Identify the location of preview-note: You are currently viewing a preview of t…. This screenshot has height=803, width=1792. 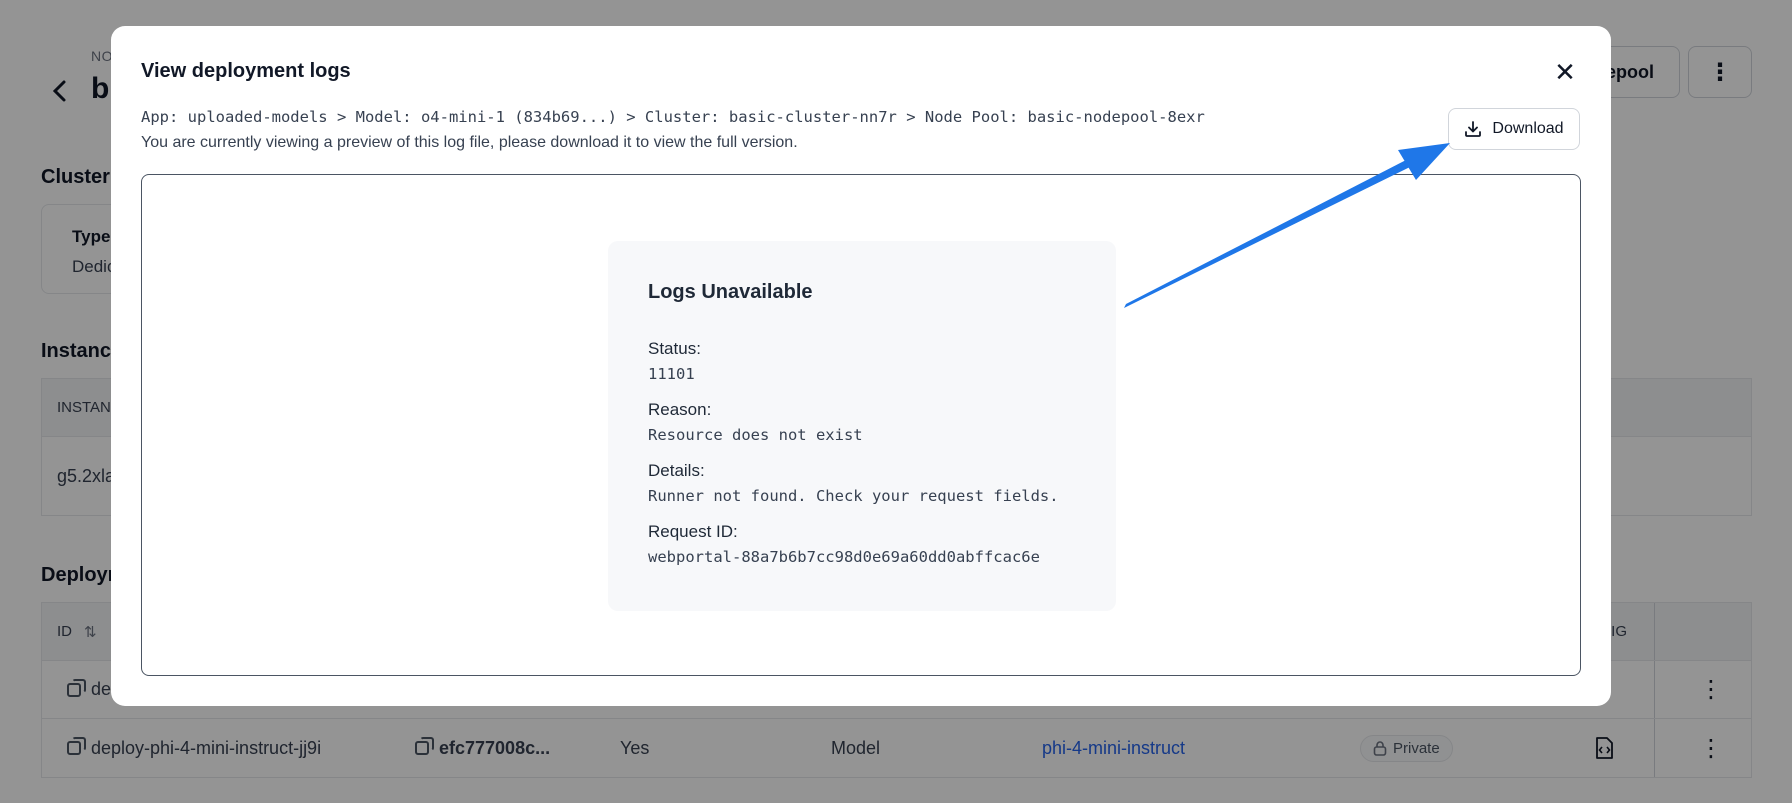
(469, 142).